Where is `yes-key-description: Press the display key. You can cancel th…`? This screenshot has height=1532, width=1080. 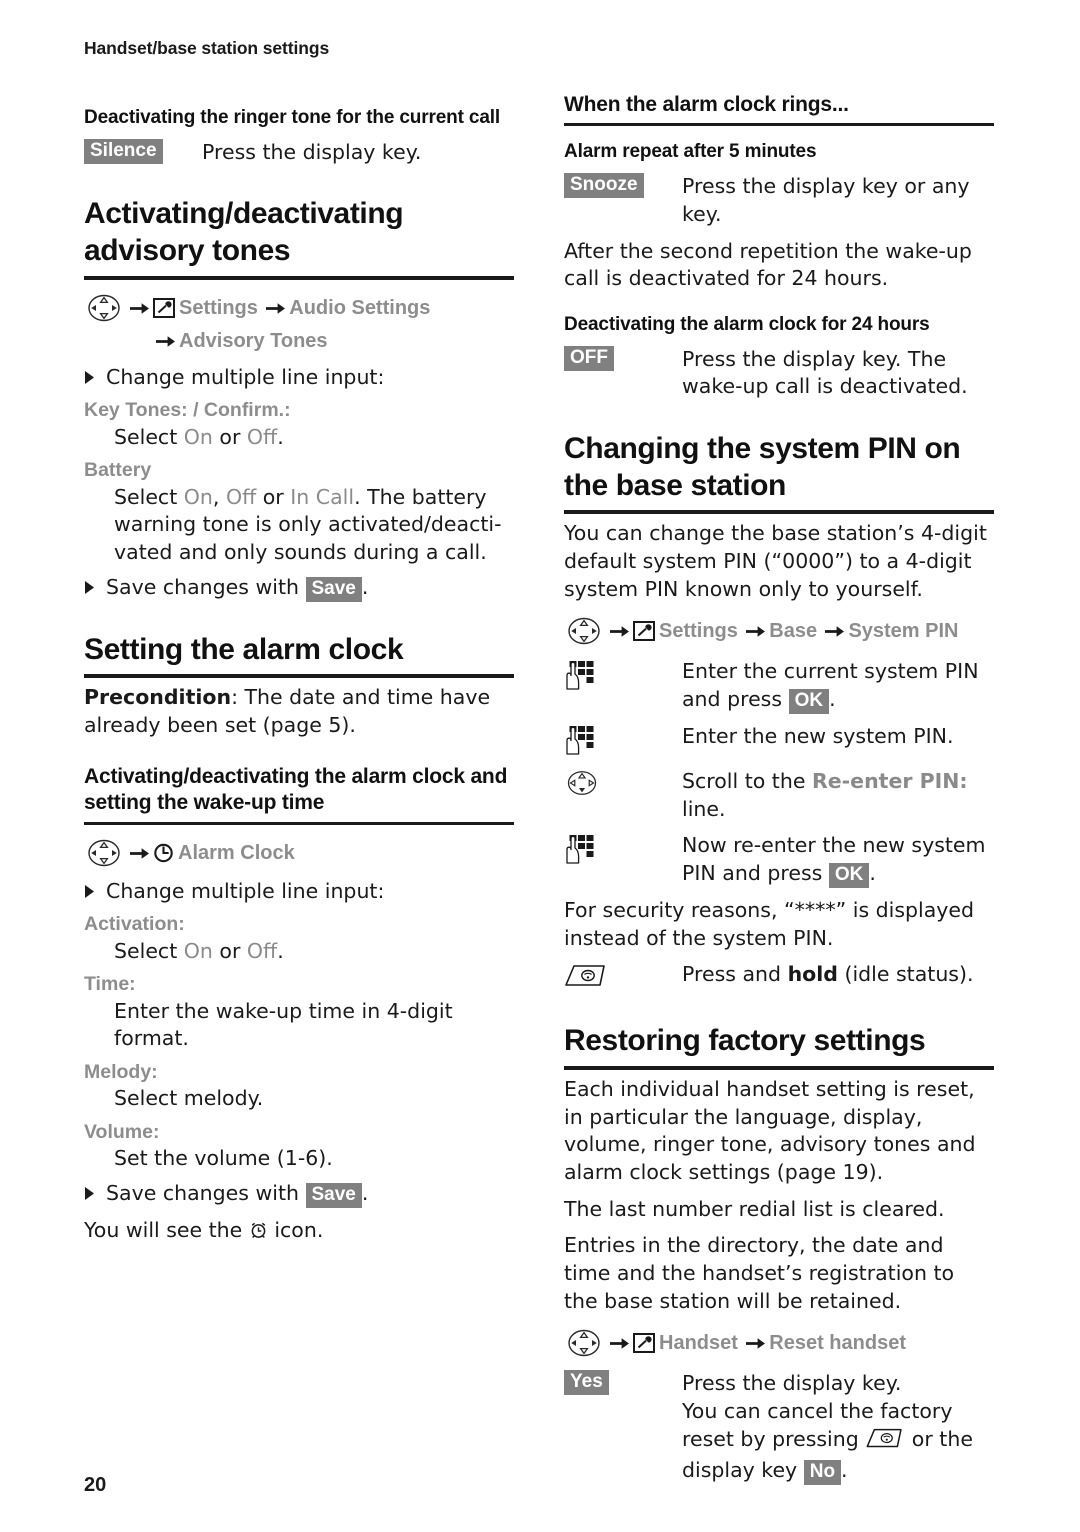 yes-key-description: Press the display key. You can cancel th… is located at coordinates (838, 1428).